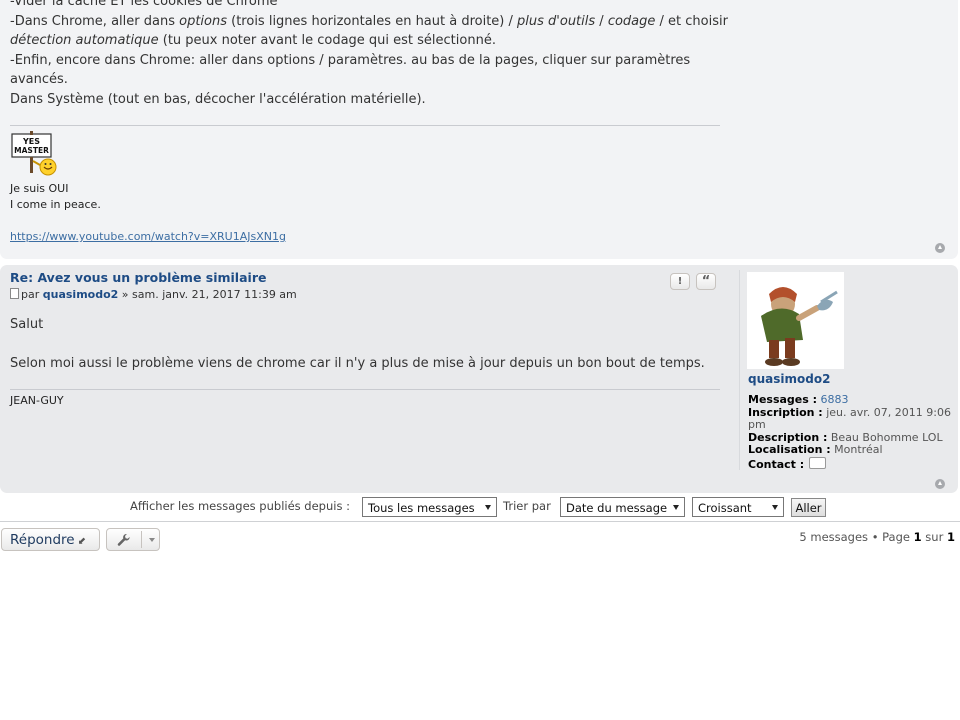 The height and width of the screenshot is (720, 960). What do you see at coordinates (858, 449) in the screenshot?
I see `value: Montréal` at bounding box center [858, 449].